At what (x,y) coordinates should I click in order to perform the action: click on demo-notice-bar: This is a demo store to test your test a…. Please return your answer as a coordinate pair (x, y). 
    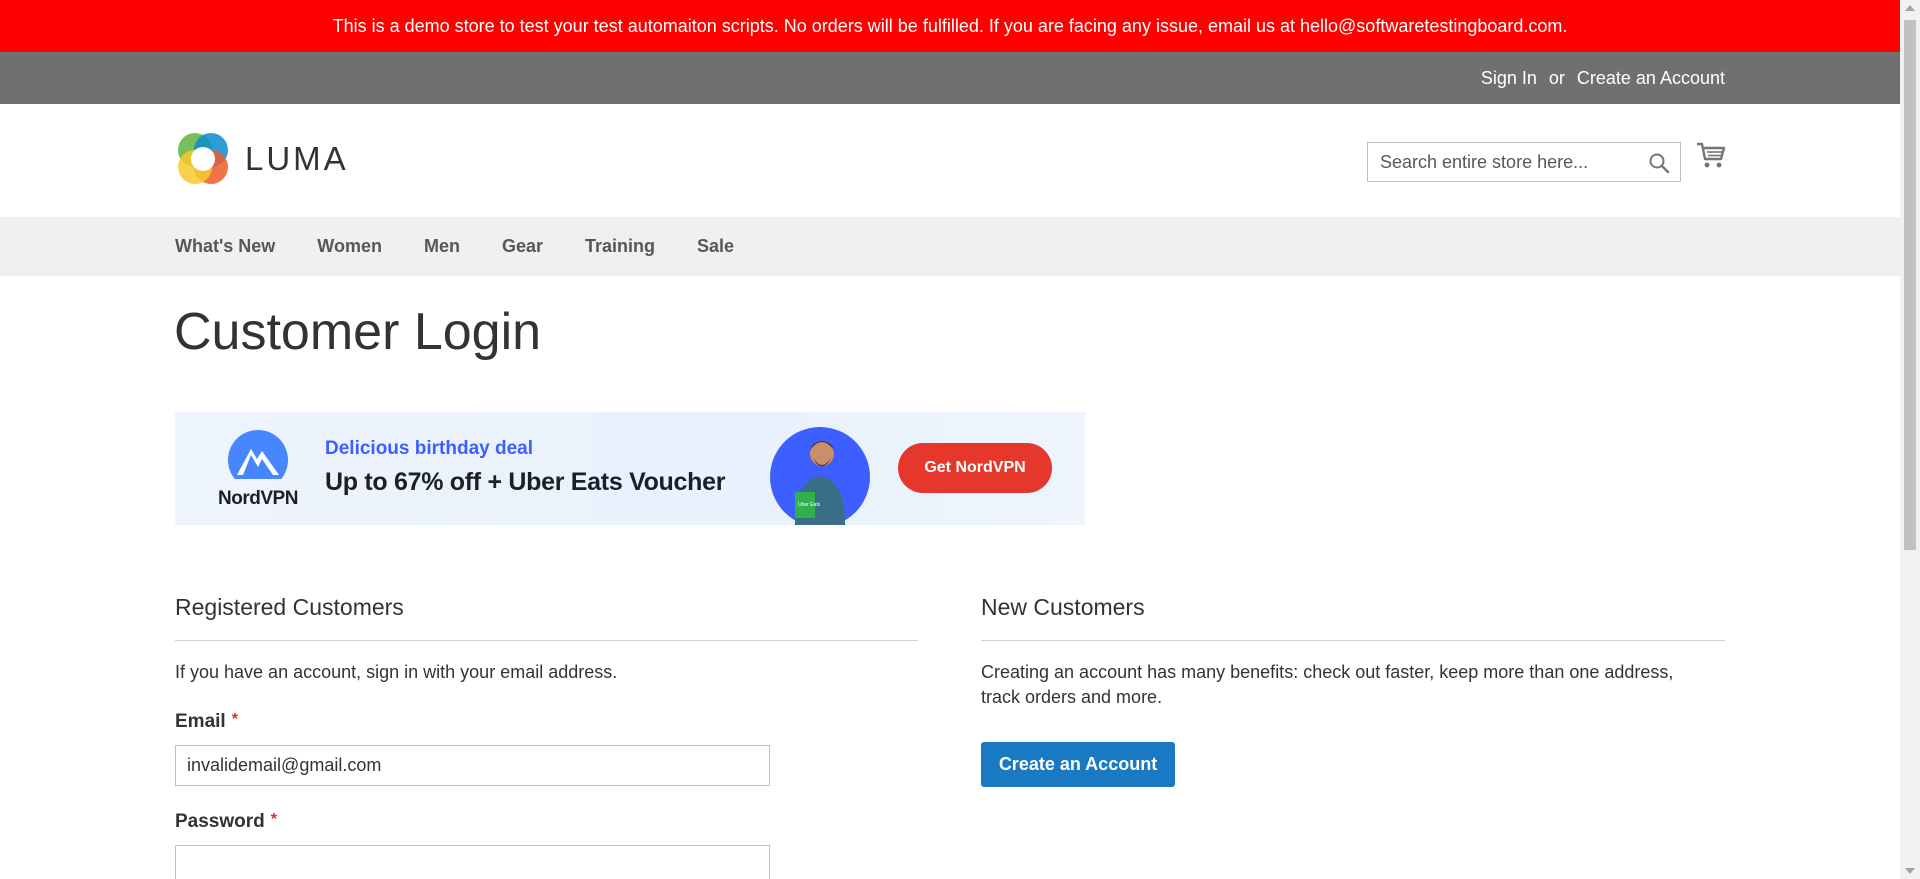
    Looking at the image, I should click on (950, 26).